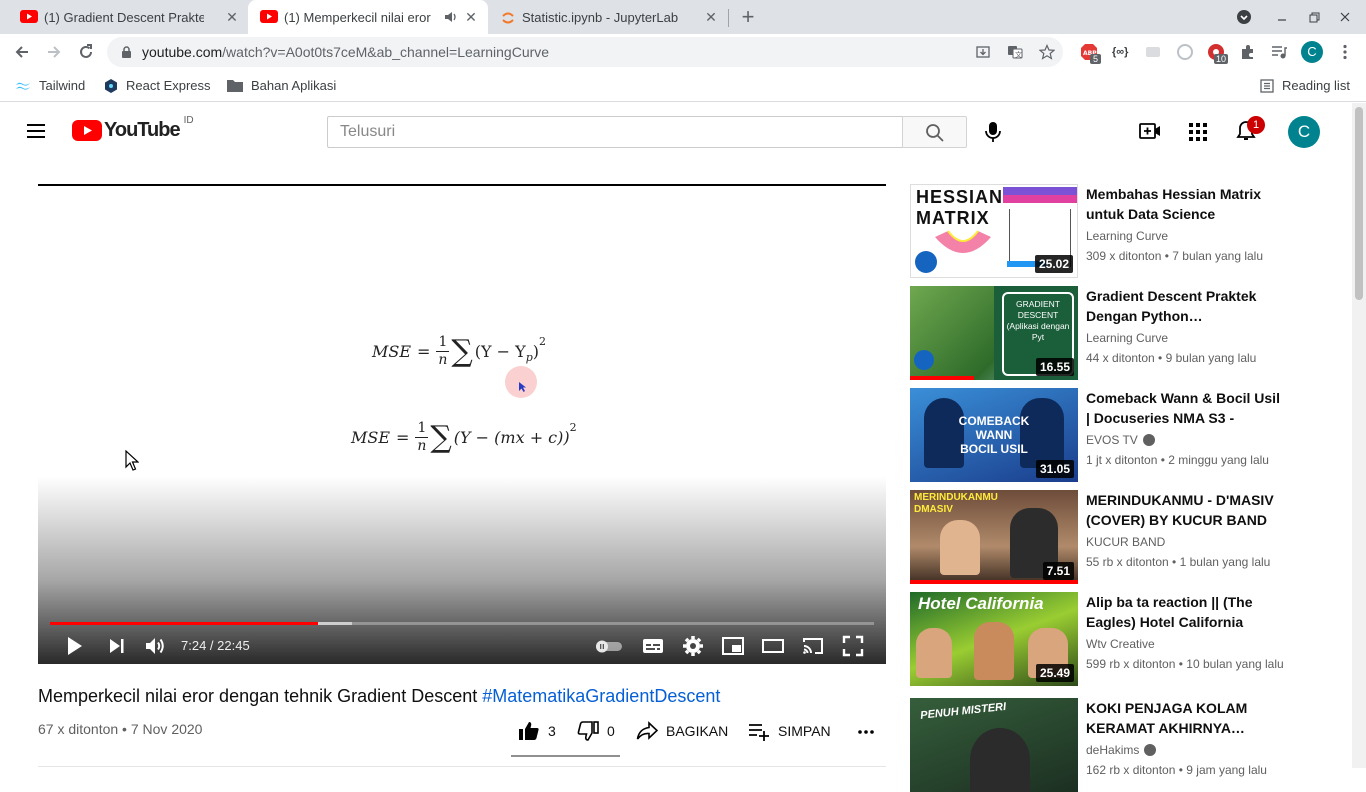  Describe the element at coordinates (443, 351) in the screenshot. I see `fraction: 1 n` at that location.